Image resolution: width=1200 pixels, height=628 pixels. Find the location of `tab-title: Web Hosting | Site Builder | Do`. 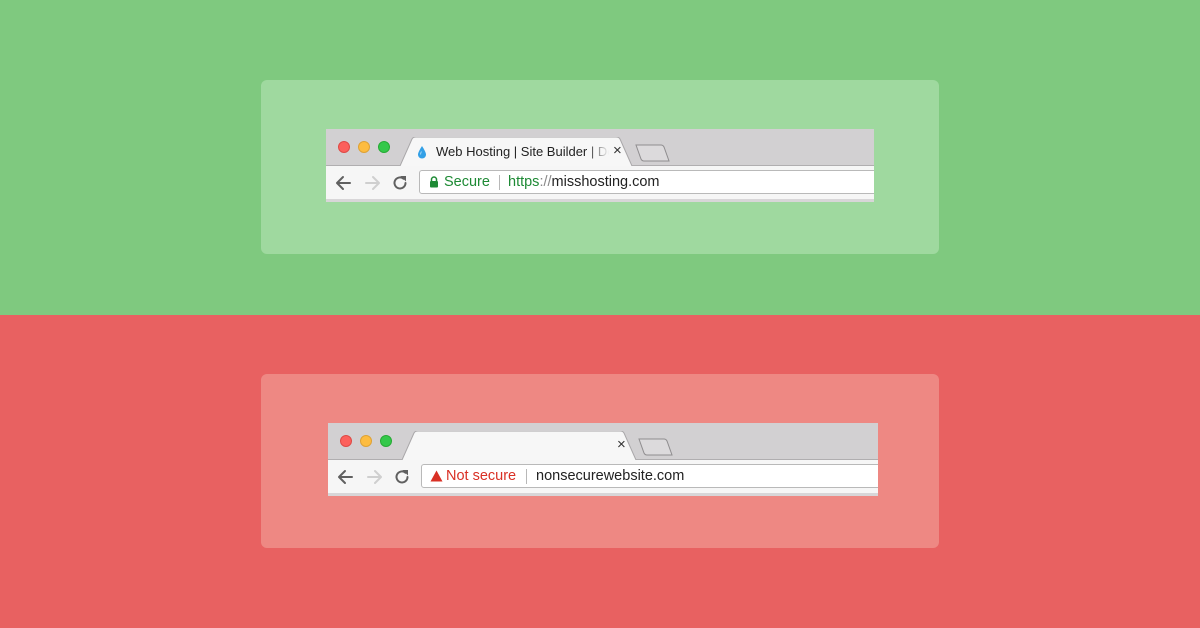

tab-title: Web Hosting | Site Builder | Do is located at coordinates (522, 151).